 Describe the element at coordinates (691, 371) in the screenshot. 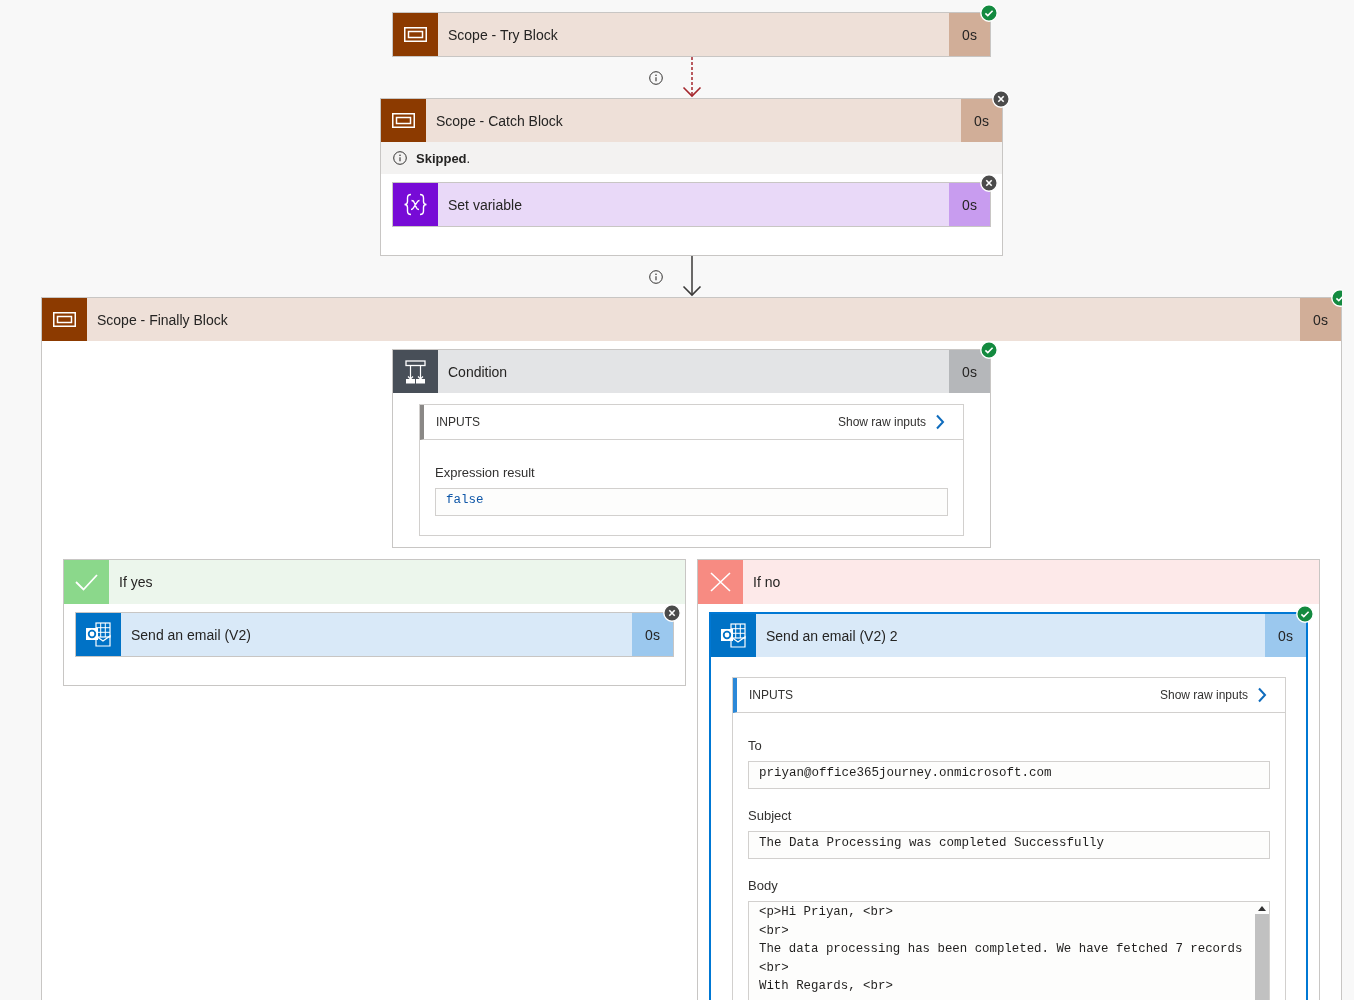

I see `action-header: Condition 0s` at that location.